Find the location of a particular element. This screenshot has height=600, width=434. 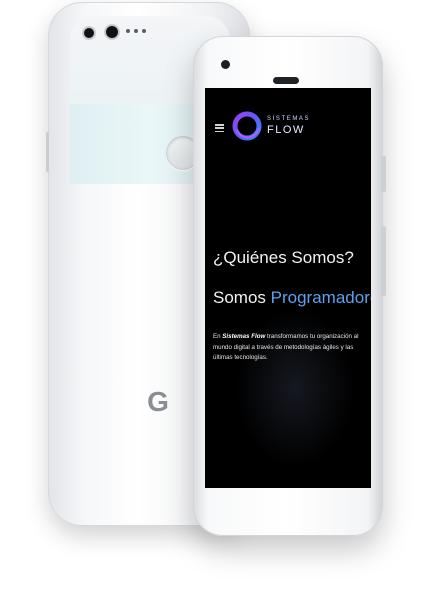

camera-icon is located at coordinates (89, 33).